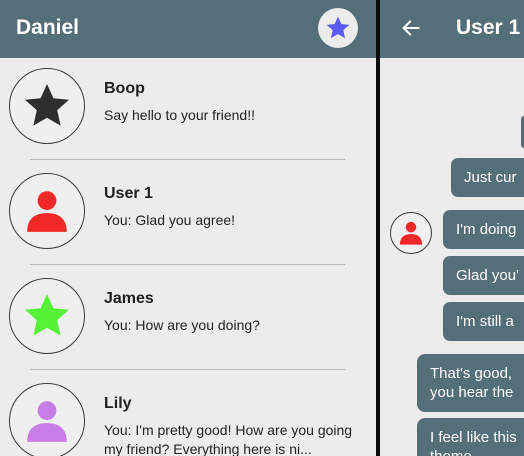 This screenshot has height=456, width=524. What do you see at coordinates (188, 29) in the screenshot?
I see `app-bar: Daniel` at bounding box center [188, 29].